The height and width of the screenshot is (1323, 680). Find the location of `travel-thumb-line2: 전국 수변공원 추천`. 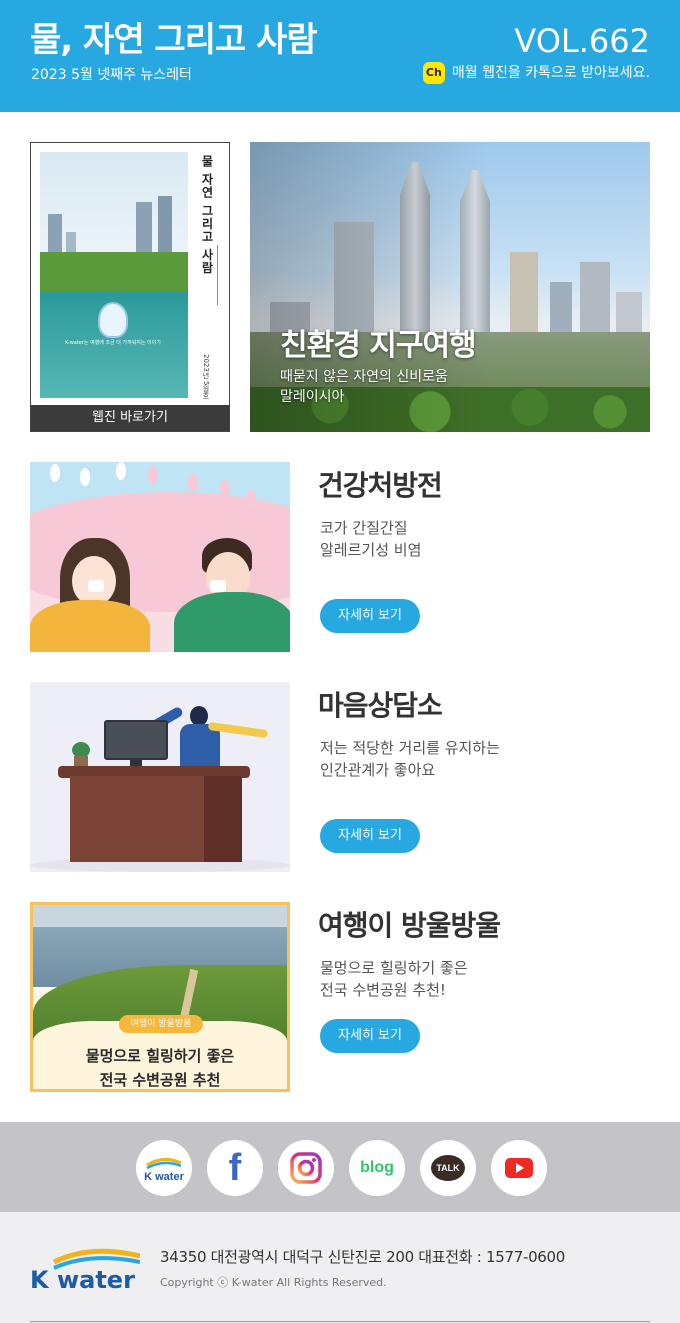

travel-thumb-line2: 전국 수변공원 추천 is located at coordinates (160, 1080).